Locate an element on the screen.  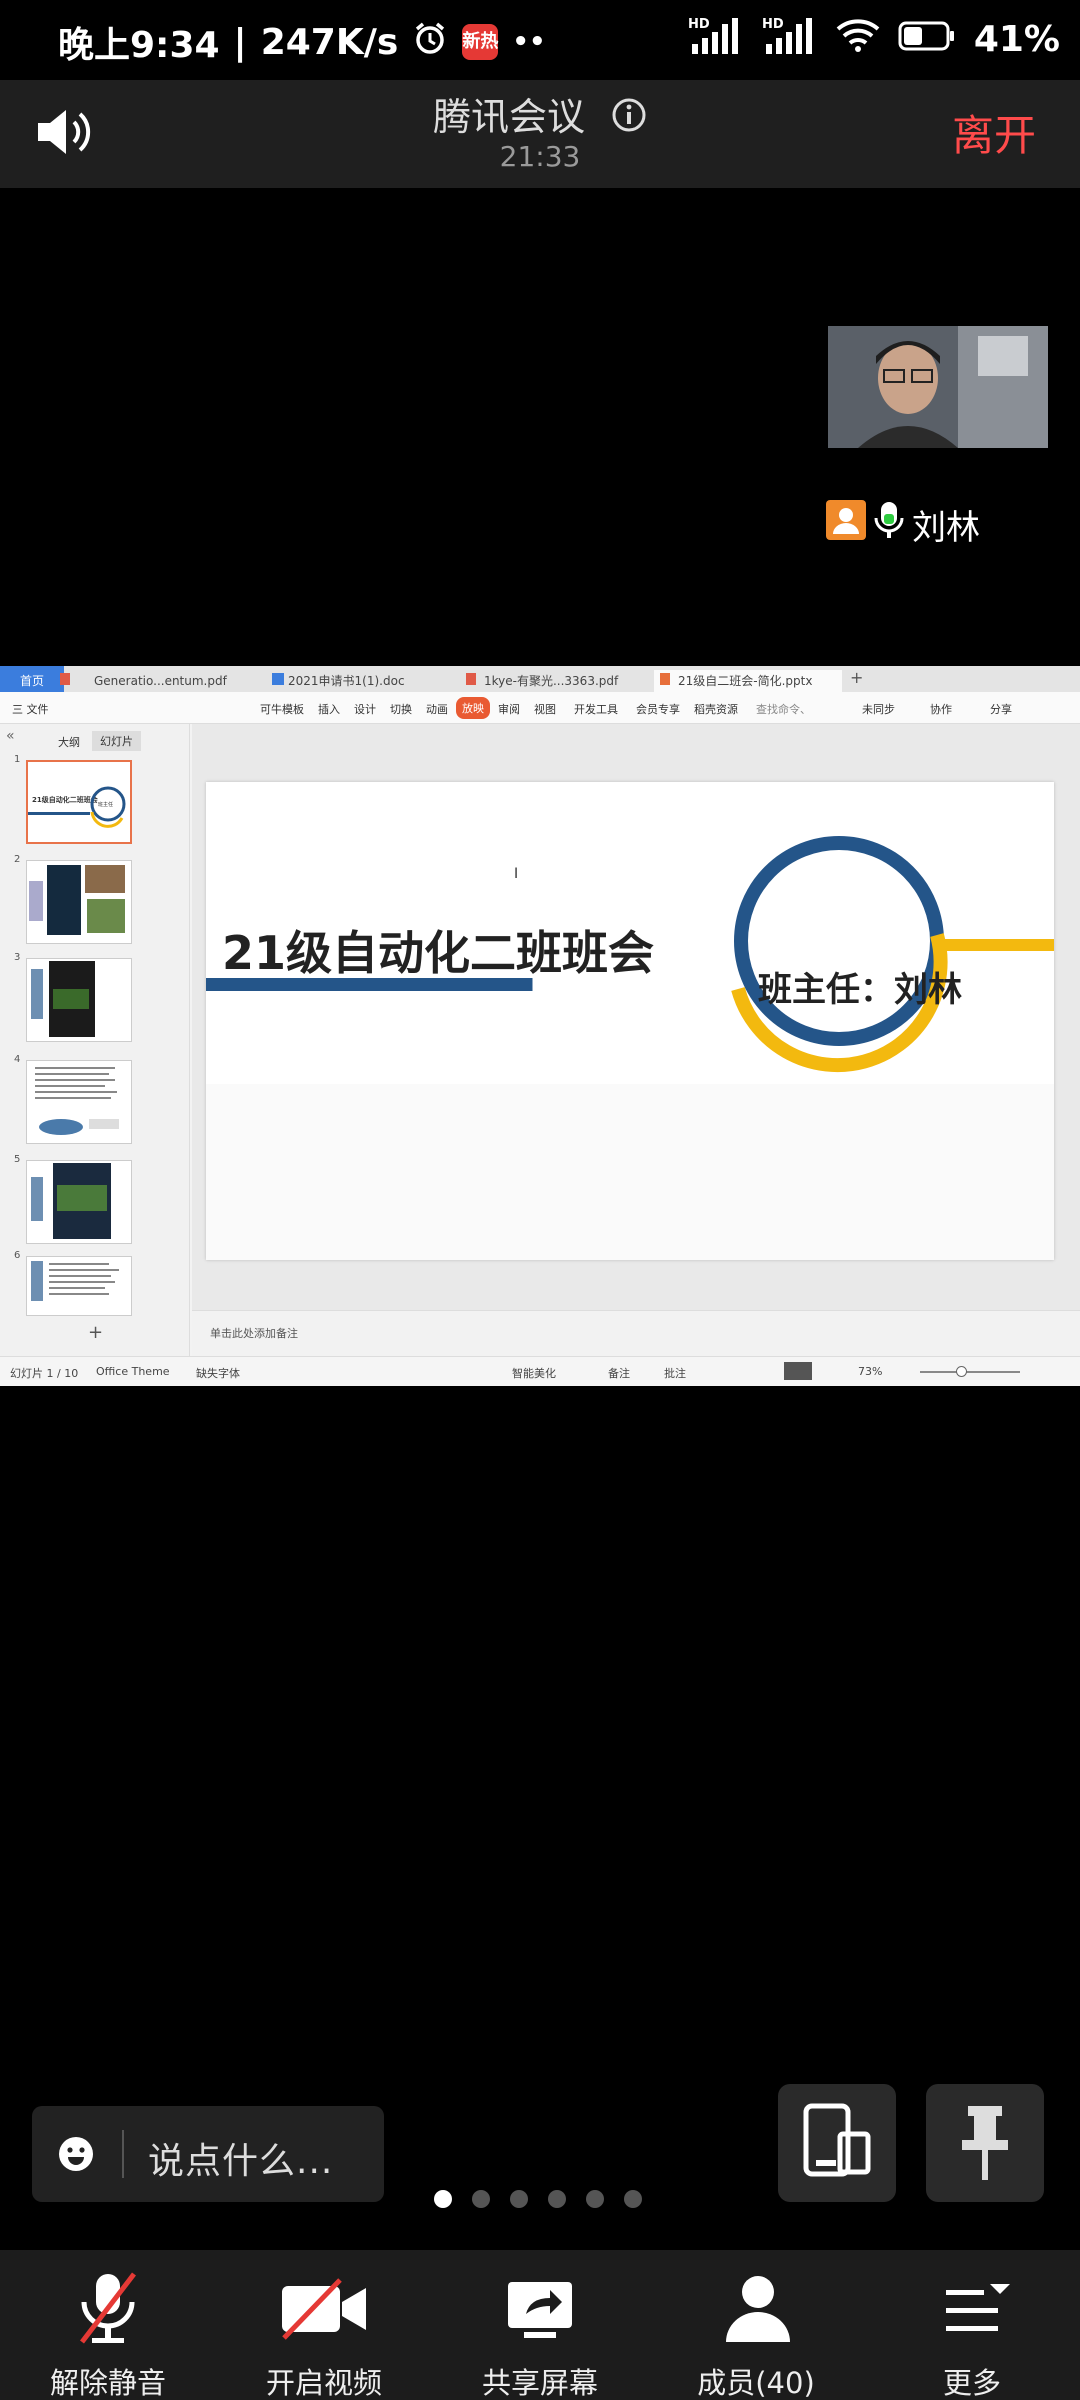
svg-text: 21级自动化二班班会 is located at coordinates (65, 799).